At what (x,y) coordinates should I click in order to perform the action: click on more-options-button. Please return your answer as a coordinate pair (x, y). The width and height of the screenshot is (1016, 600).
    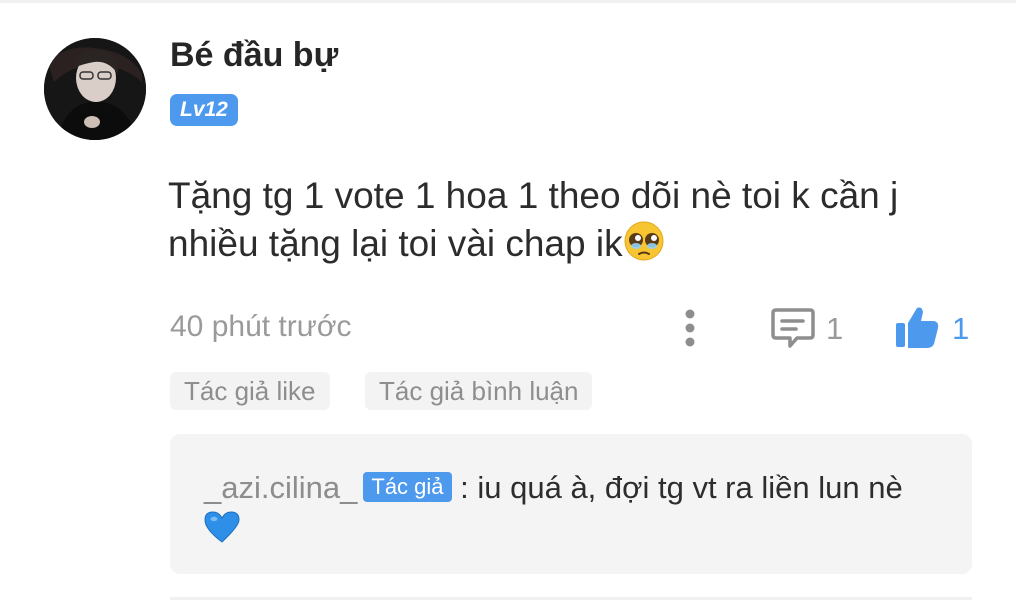
    Looking at the image, I should click on (690, 328).